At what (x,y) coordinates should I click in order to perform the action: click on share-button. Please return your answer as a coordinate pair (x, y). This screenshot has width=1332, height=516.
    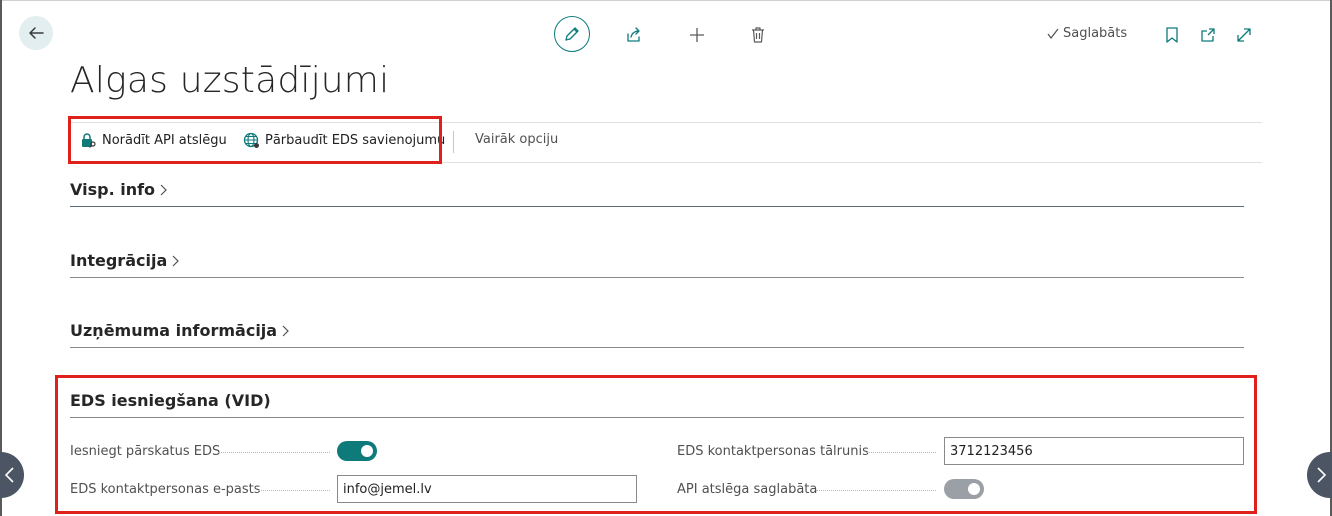
    Looking at the image, I should click on (634, 35).